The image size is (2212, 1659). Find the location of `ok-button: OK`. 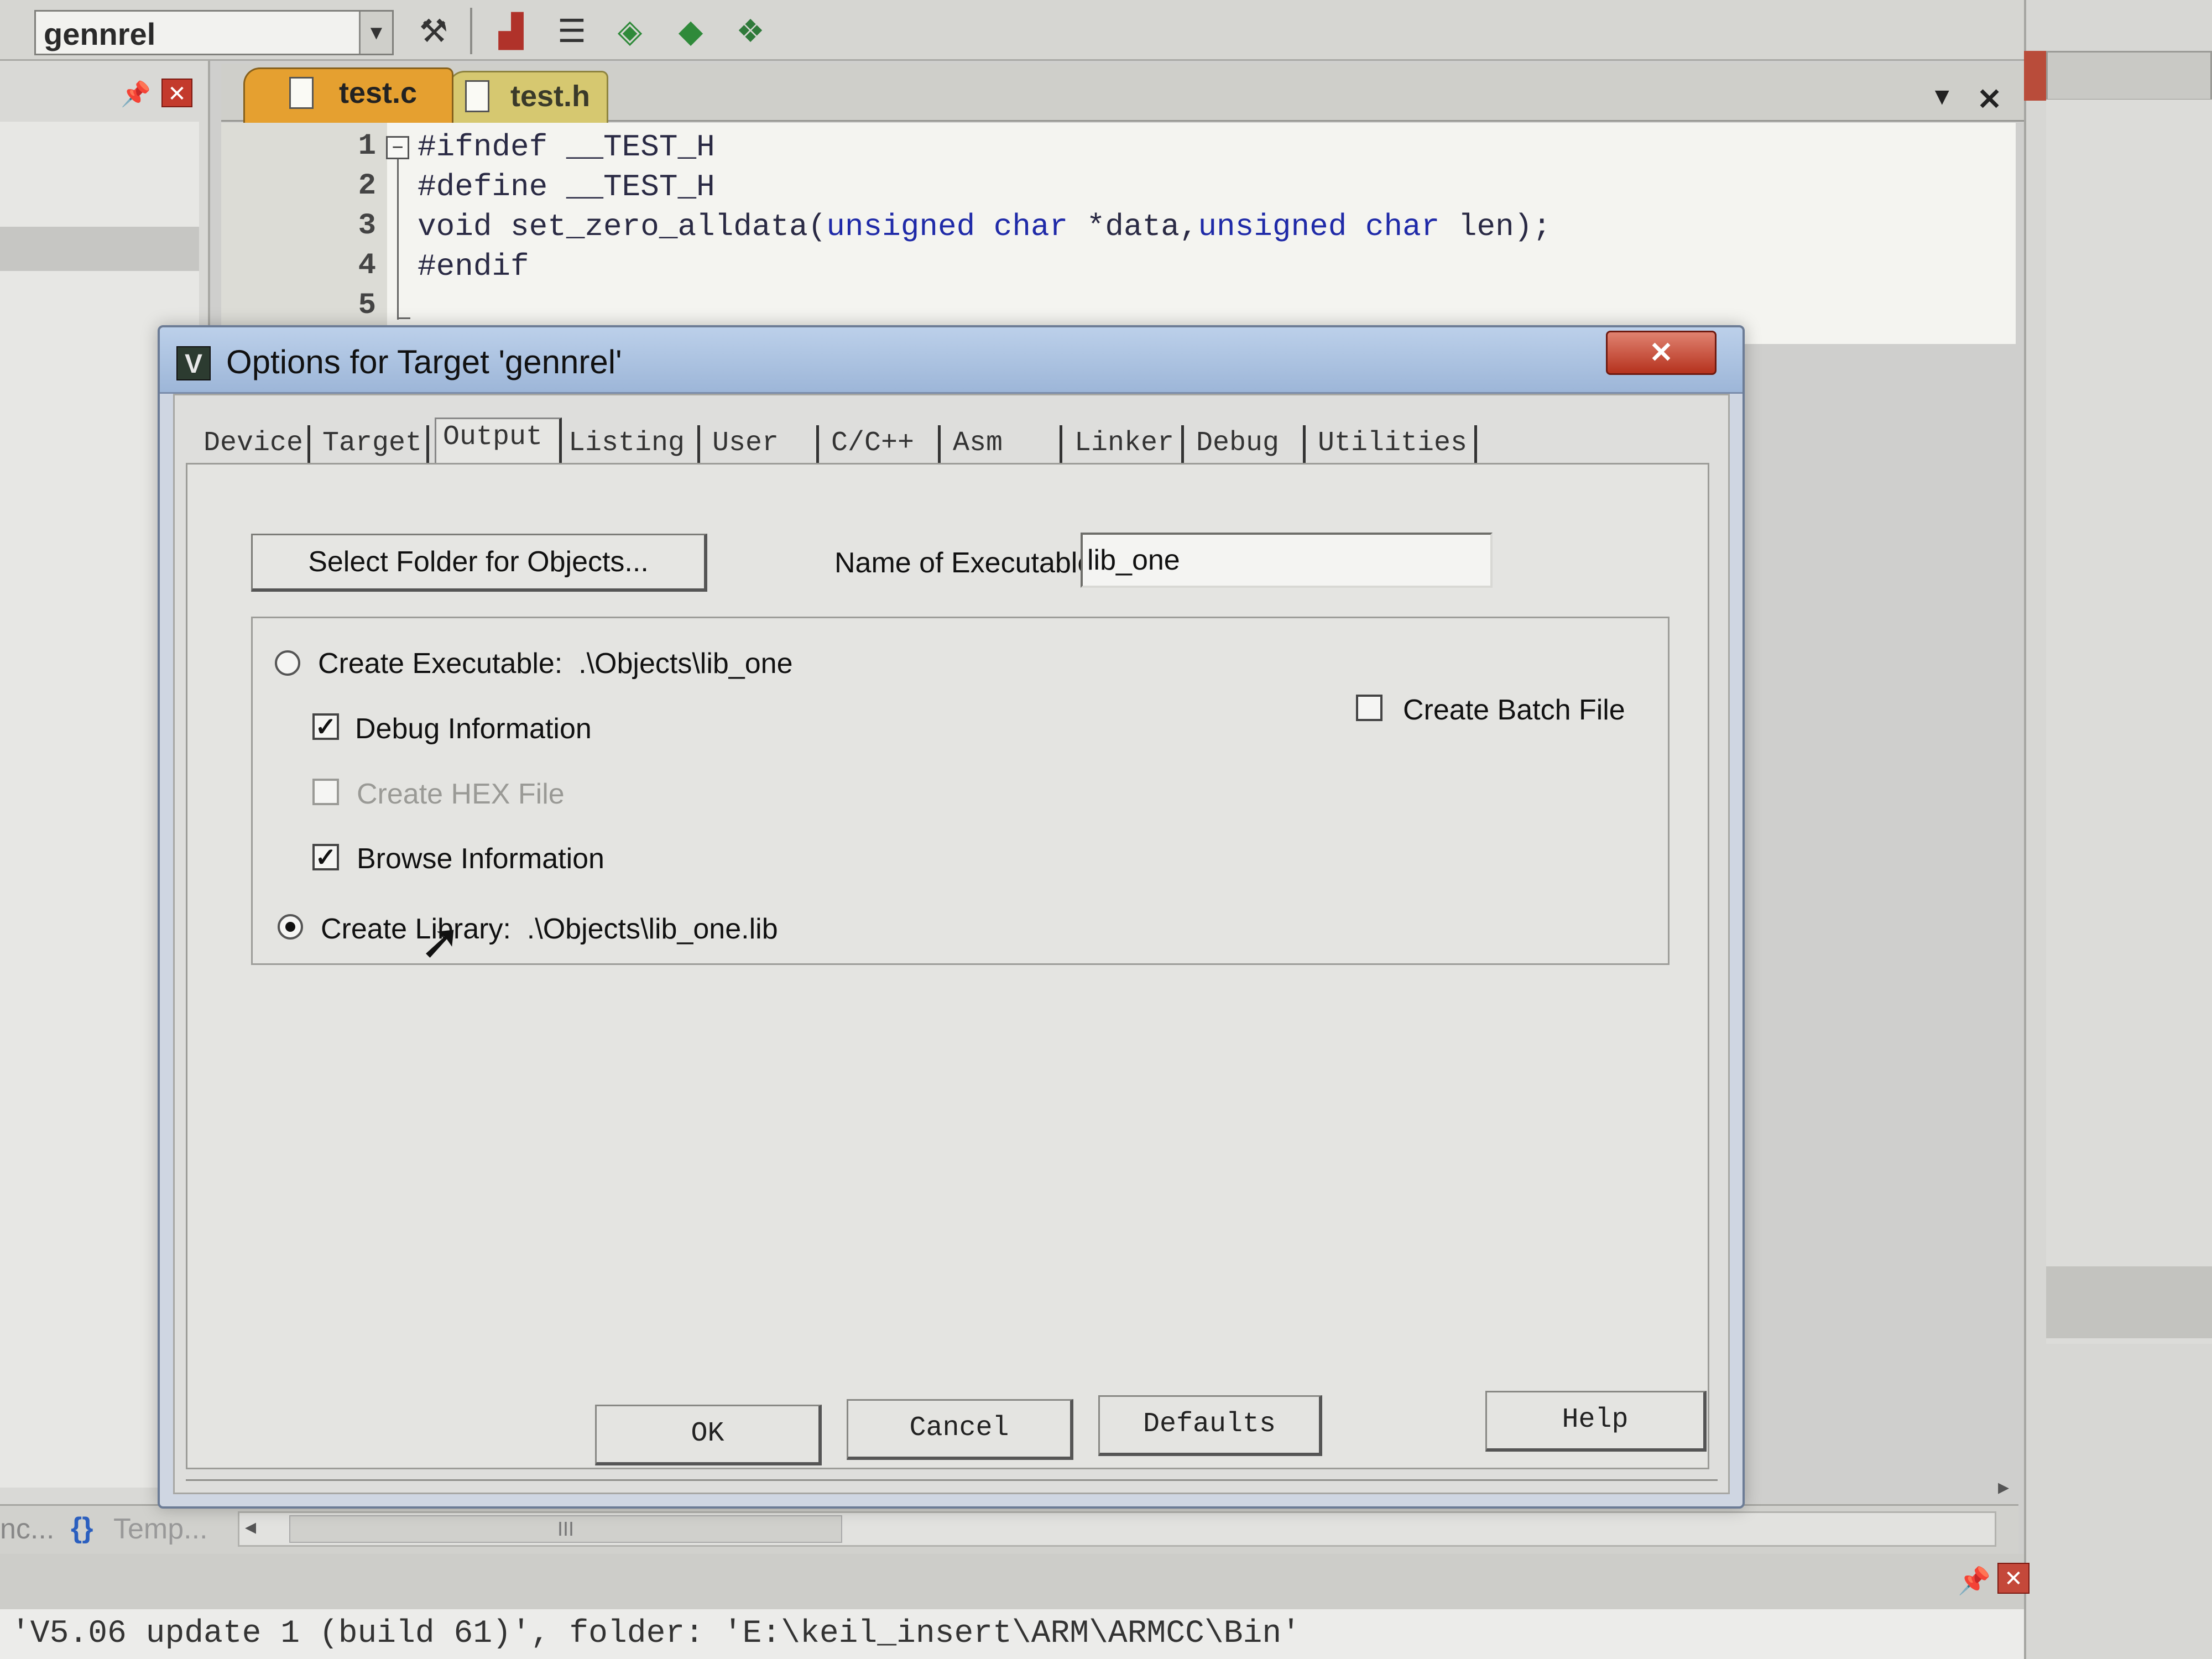

ok-button: OK is located at coordinates (709, 1435).